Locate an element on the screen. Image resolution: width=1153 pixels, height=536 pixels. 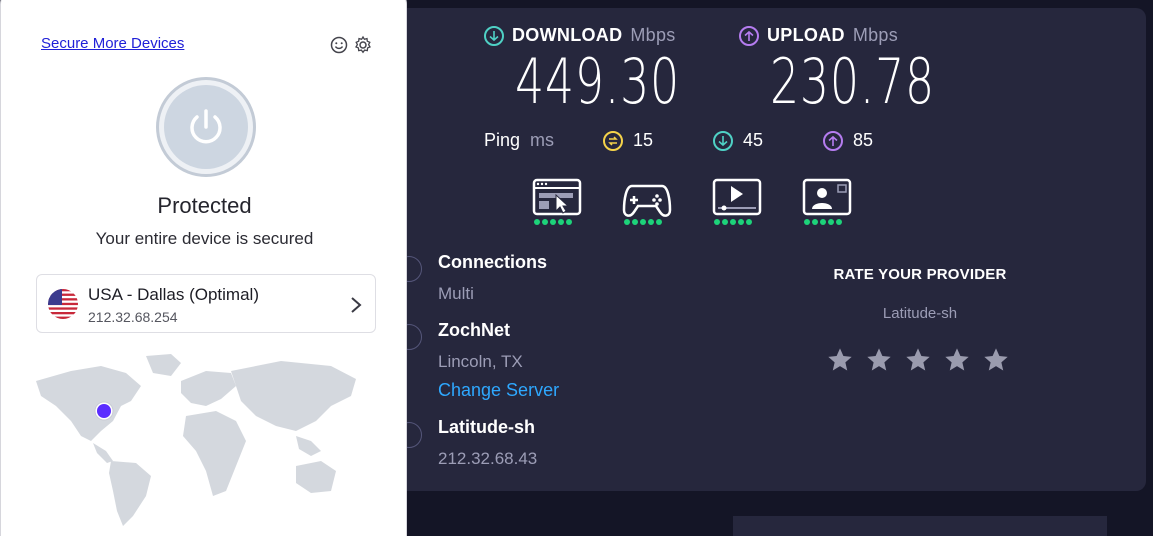
bottom-card is located at coordinates (920, 526).